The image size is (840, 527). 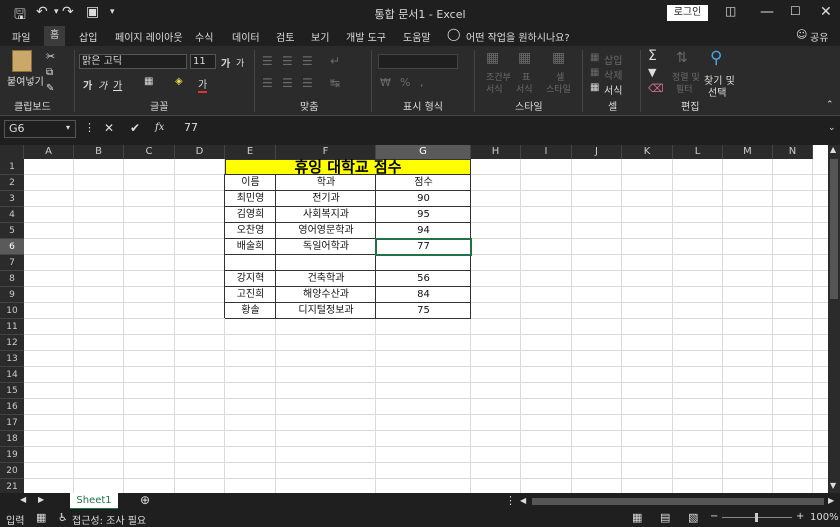 I want to click on row-header-21: 21, so click(x=12, y=486).